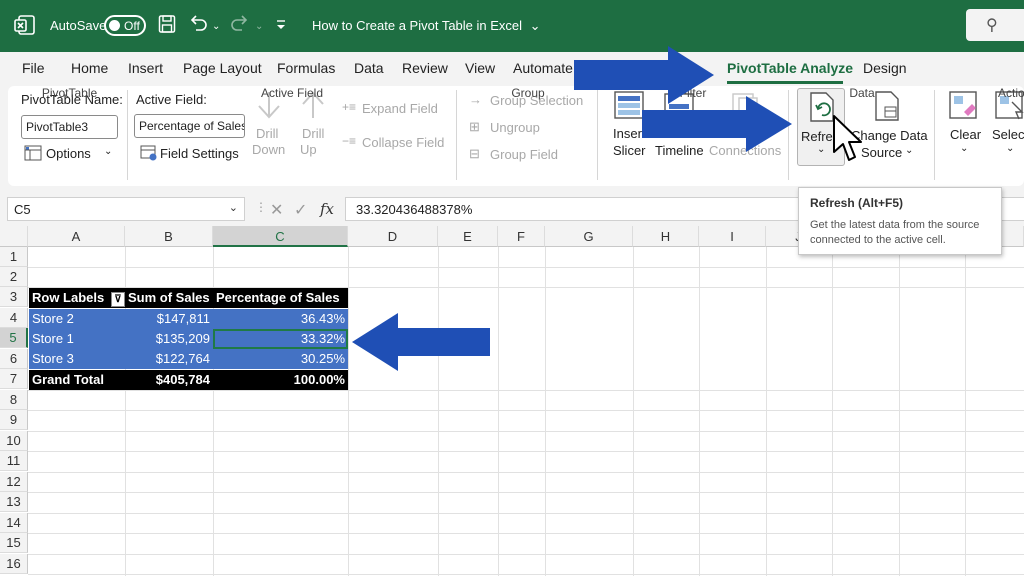 This screenshot has width=1024, height=576. What do you see at coordinates (14, 318) in the screenshot?
I see `row-header-4: 4` at bounding box center [14, 318].